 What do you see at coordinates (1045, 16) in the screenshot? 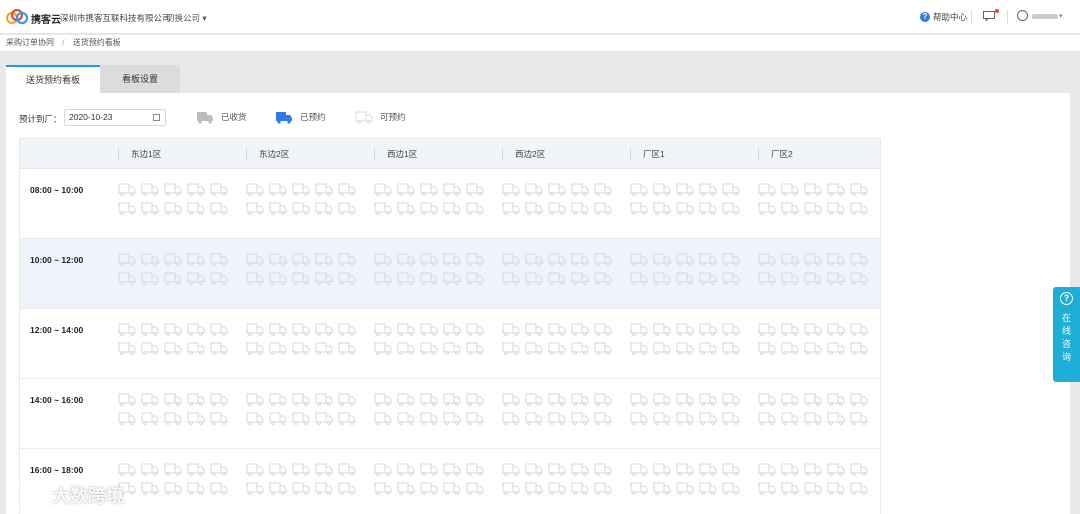
I see `user-name-redacted` at bounding box center [1045, 16].